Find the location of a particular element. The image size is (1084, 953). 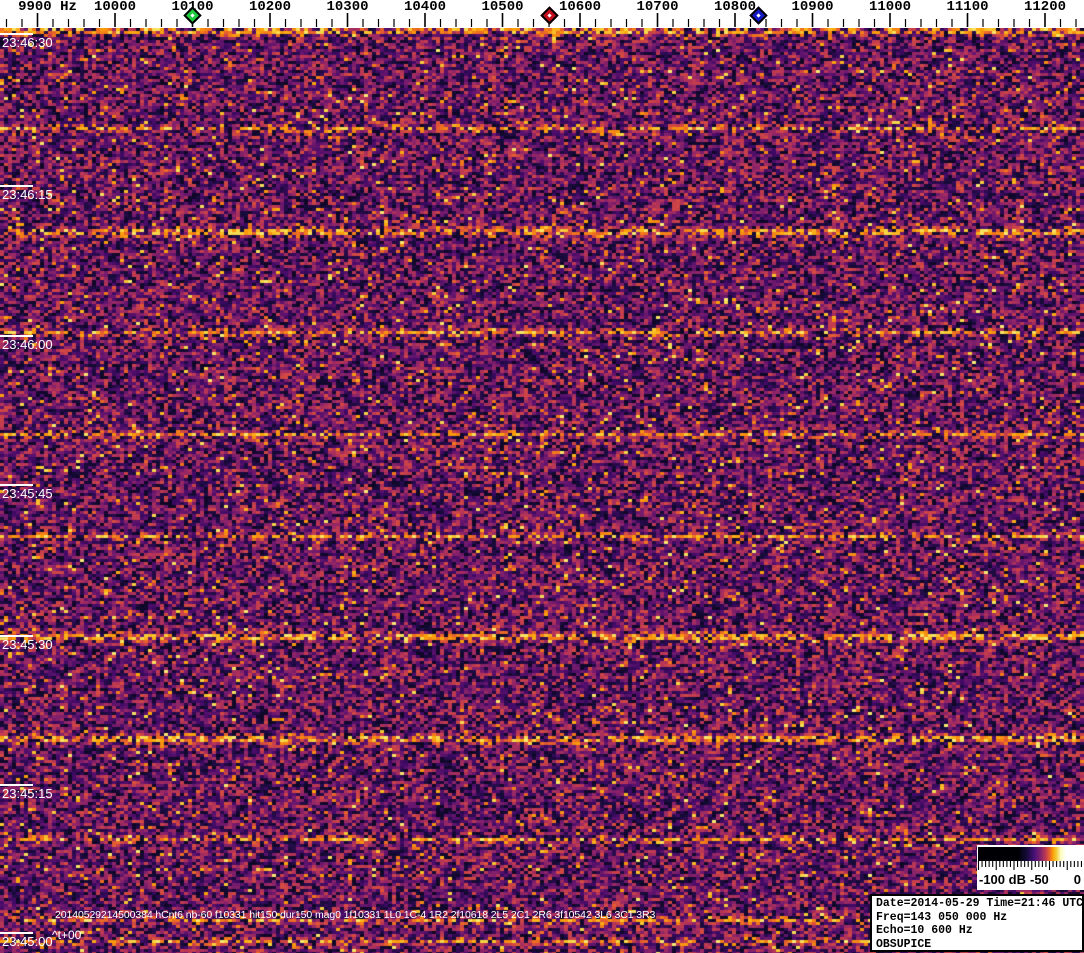

time-axis-label: 23:46:00 is located at coordinates (27, 344).